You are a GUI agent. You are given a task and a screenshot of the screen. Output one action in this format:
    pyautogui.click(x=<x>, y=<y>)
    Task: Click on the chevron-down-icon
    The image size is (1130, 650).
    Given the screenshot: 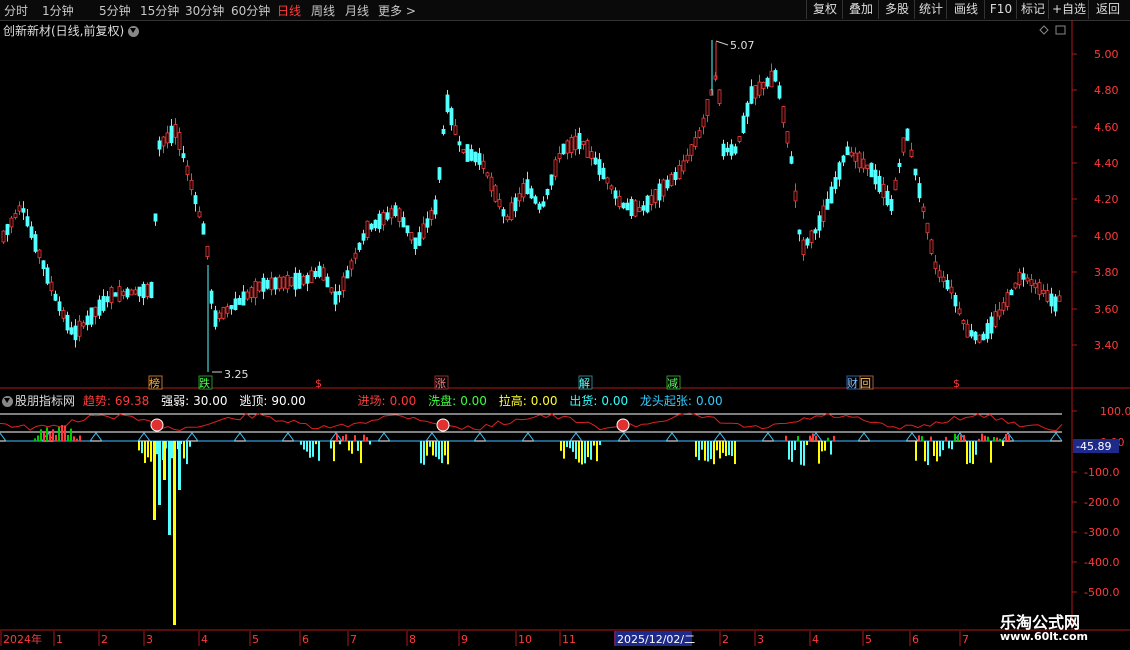 What is the action you would take?
    pyautogui.click(x=7, y=401)
    